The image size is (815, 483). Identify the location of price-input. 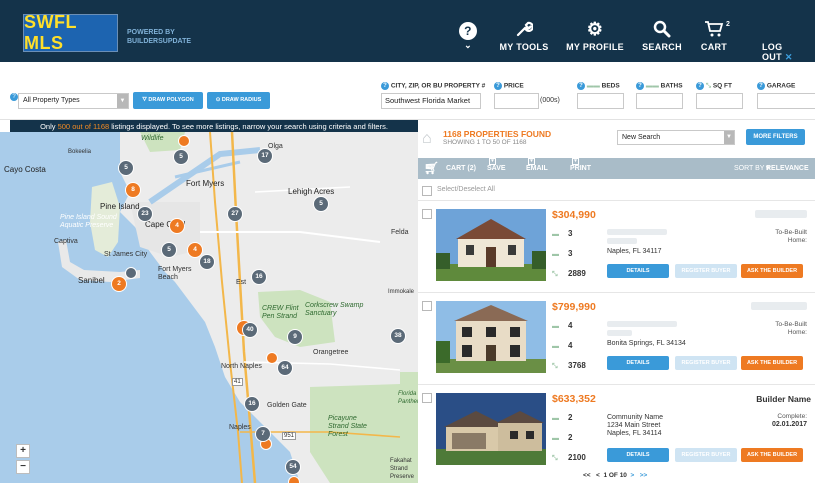
(516, 101).